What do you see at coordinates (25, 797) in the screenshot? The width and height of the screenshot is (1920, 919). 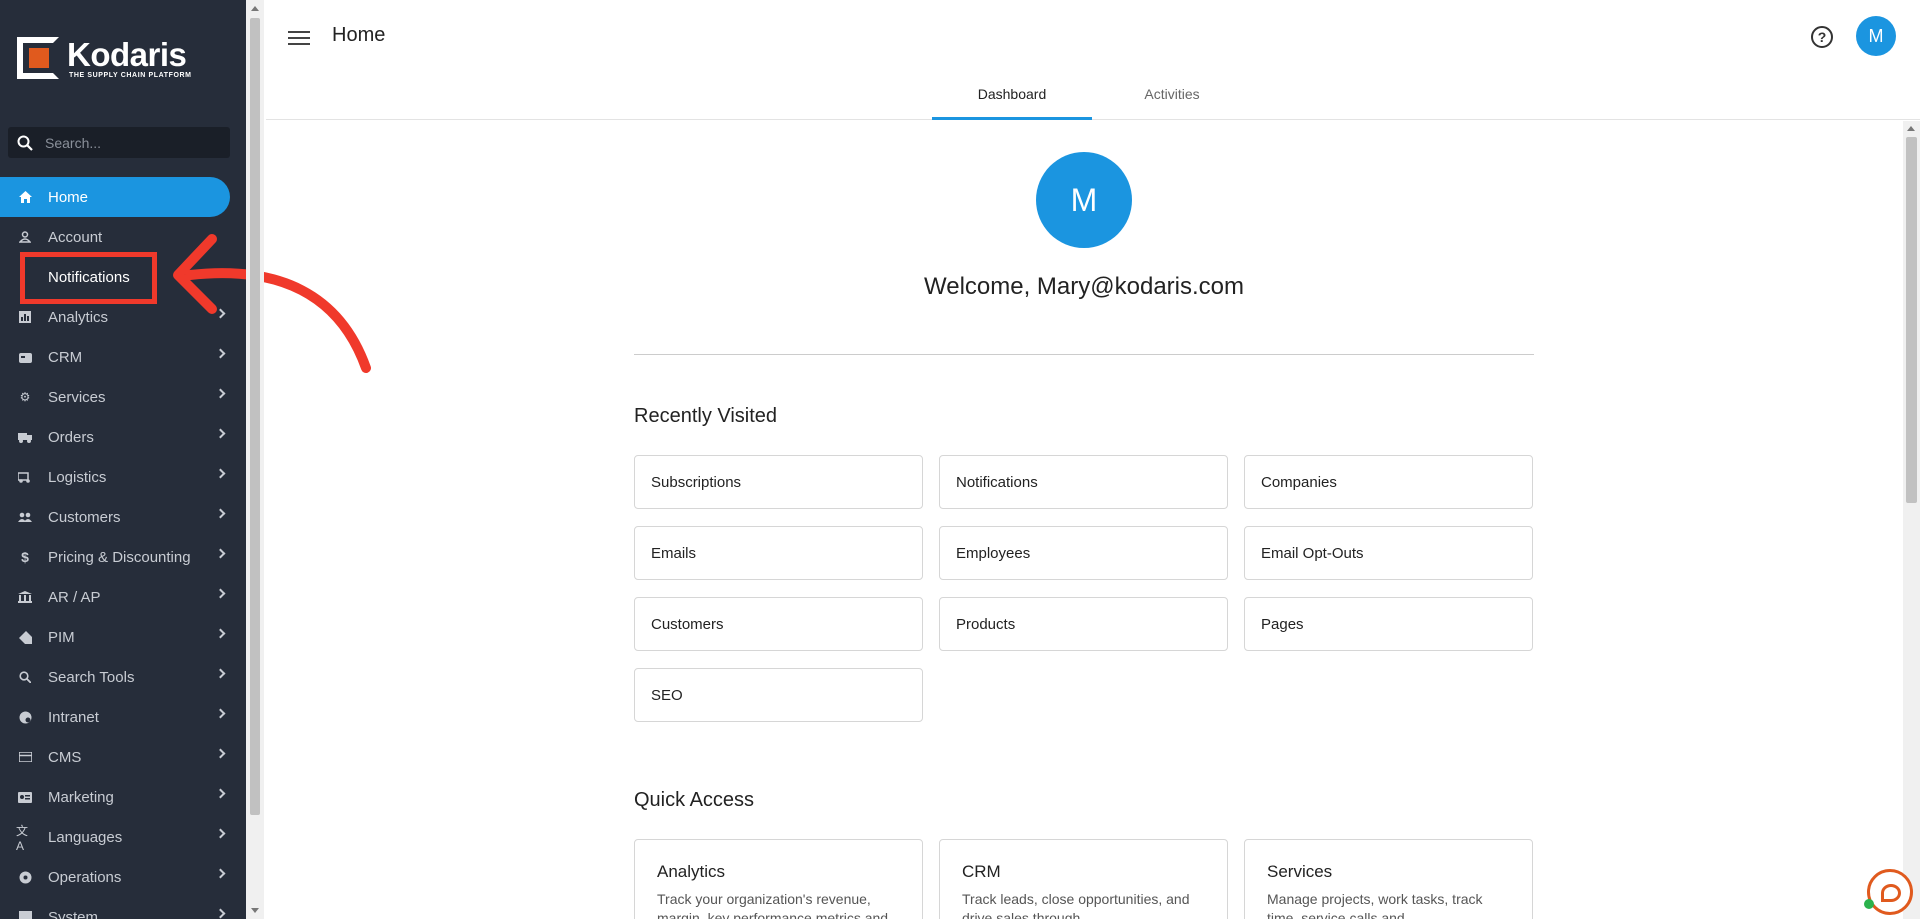 I see `marketing-icon` at bounding box center [25, 797].